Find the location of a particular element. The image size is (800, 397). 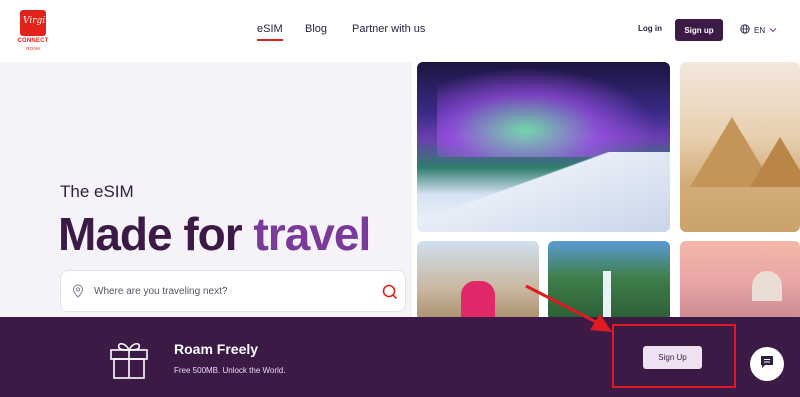

nav-esim: eSIM is located at coordinates (270, 32).